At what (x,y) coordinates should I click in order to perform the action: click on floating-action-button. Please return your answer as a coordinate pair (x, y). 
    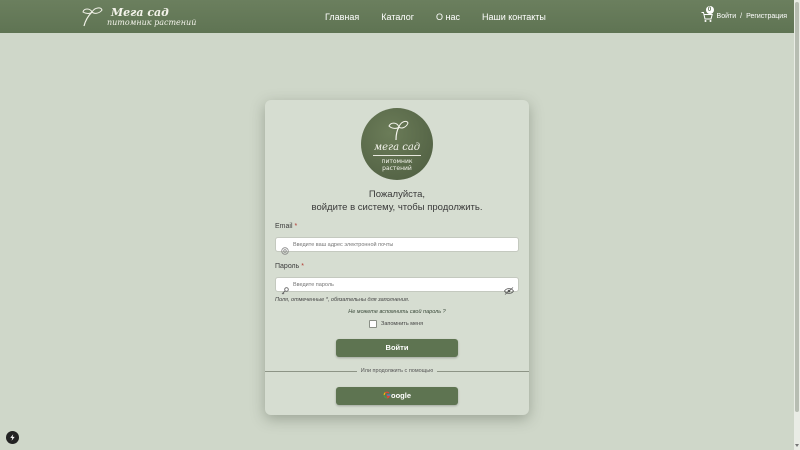
    Looking at the image, I should click on (12, 437).